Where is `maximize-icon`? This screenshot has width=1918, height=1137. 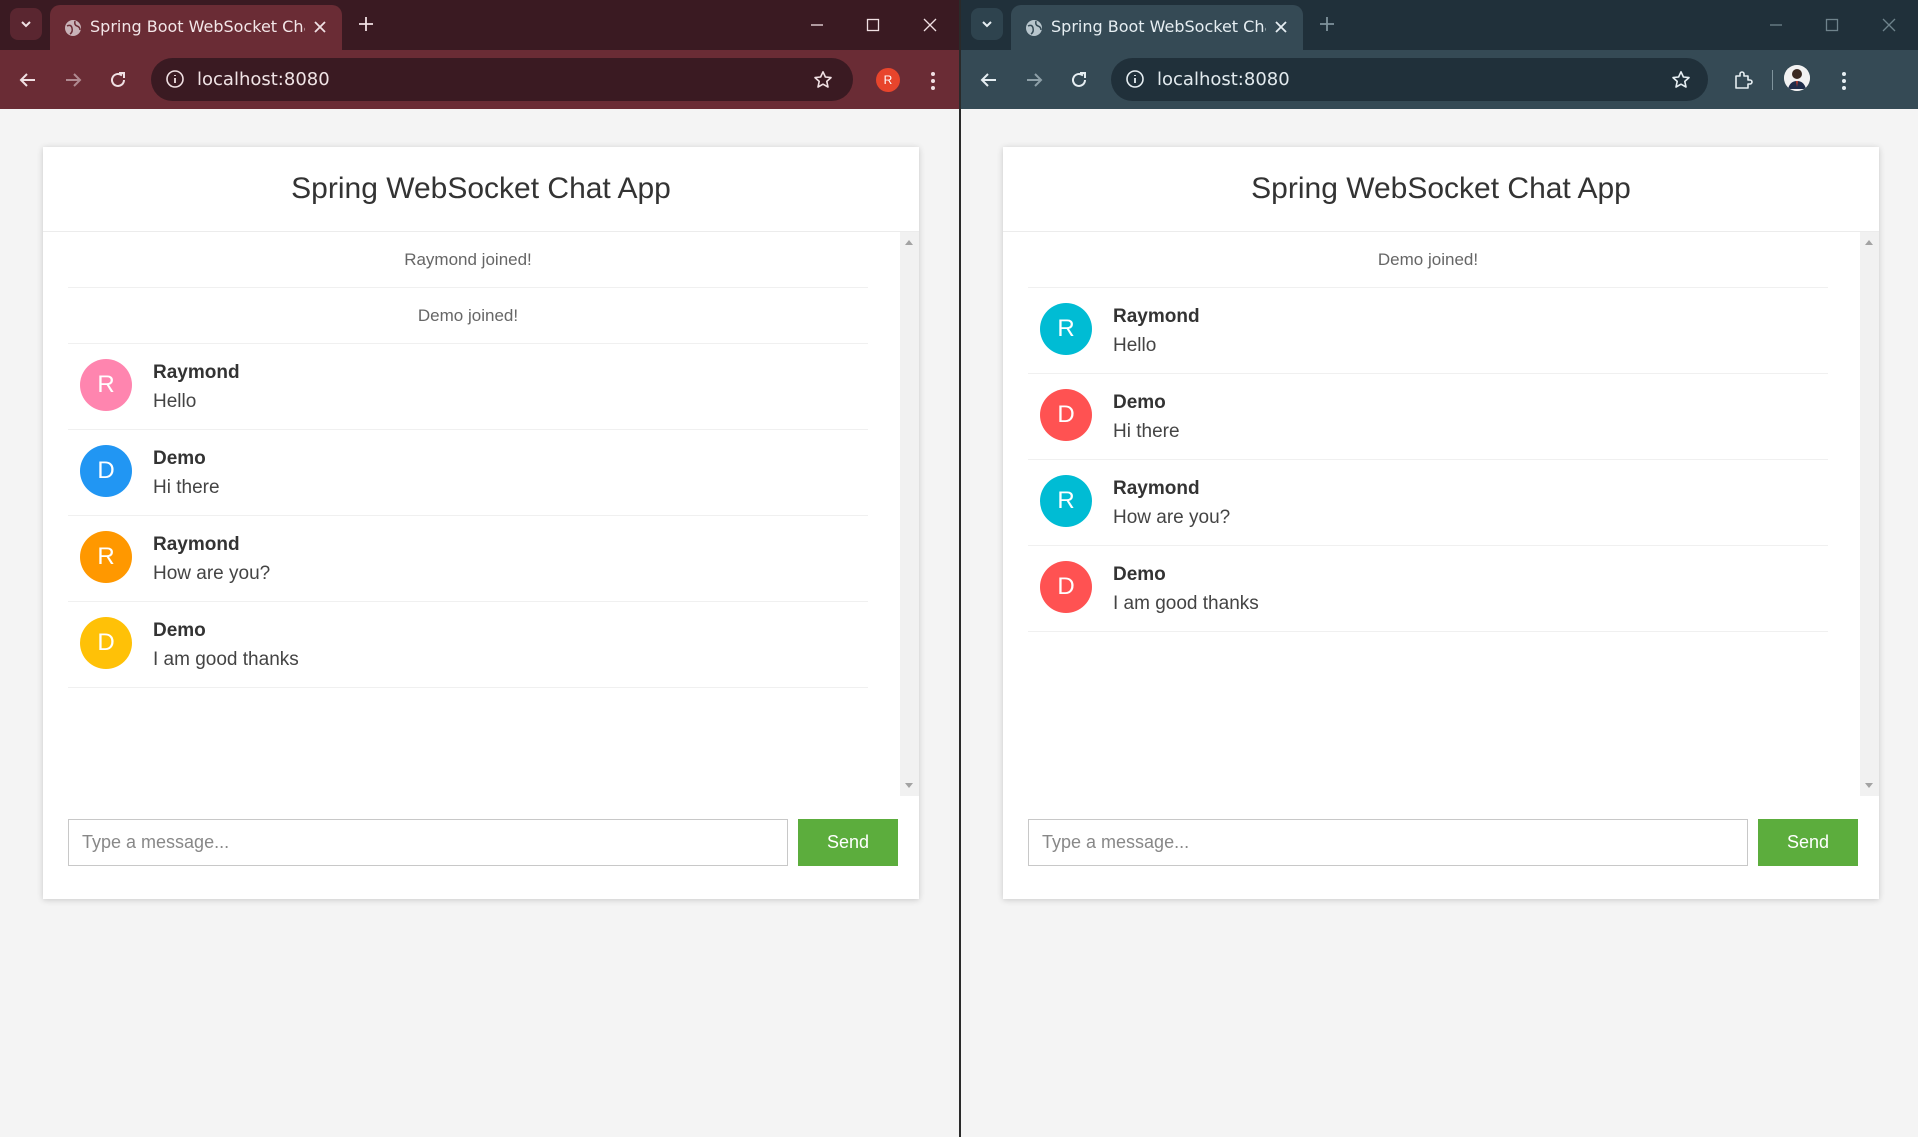 maximize-icon is located at coordinates (1832, 25).